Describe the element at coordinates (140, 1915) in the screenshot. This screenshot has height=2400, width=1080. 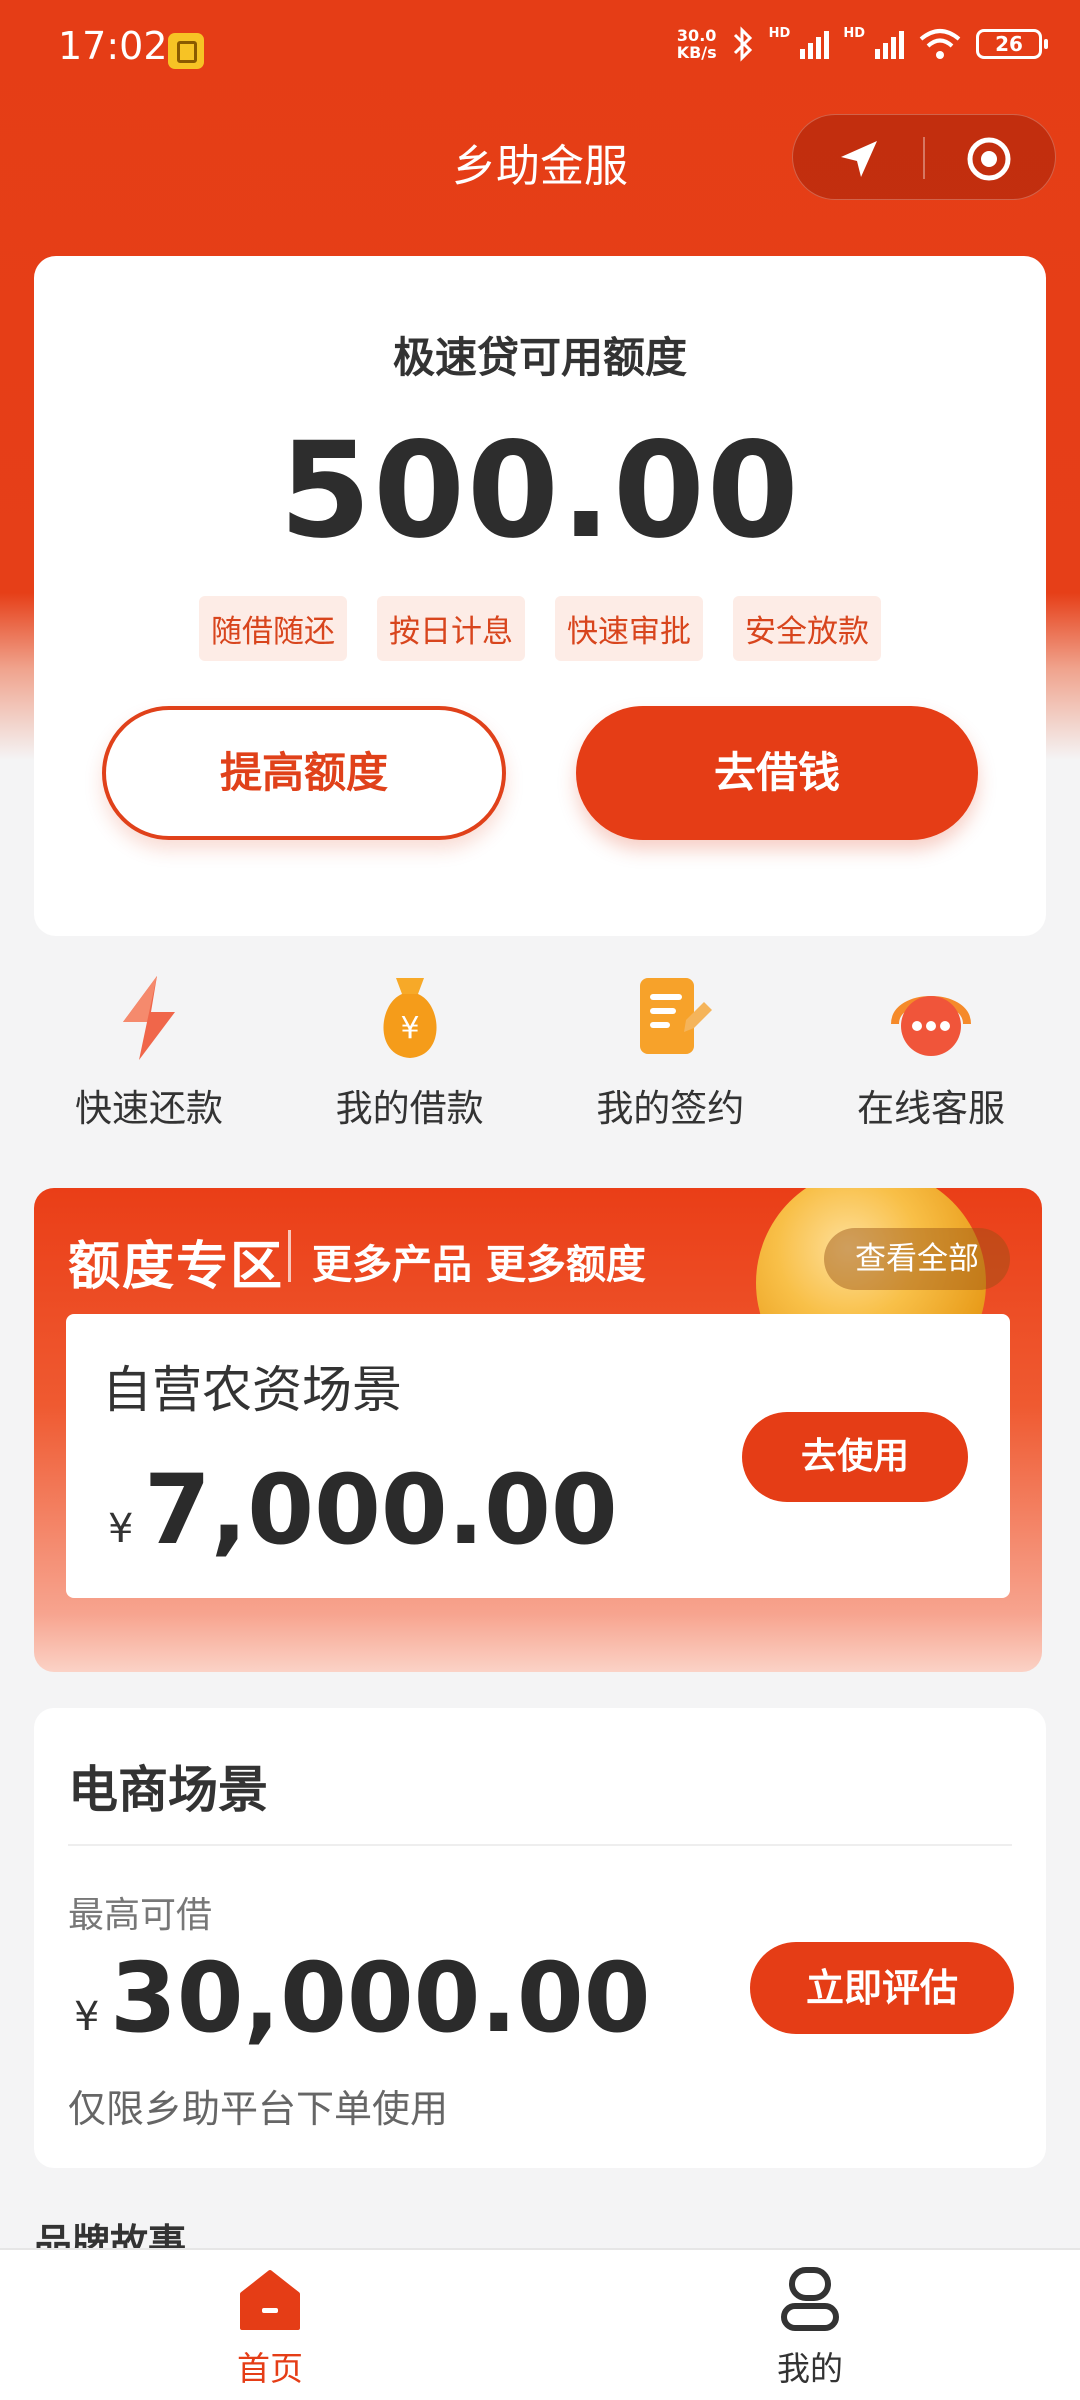
I see `max-borrow-label: 最高可借` at that location.